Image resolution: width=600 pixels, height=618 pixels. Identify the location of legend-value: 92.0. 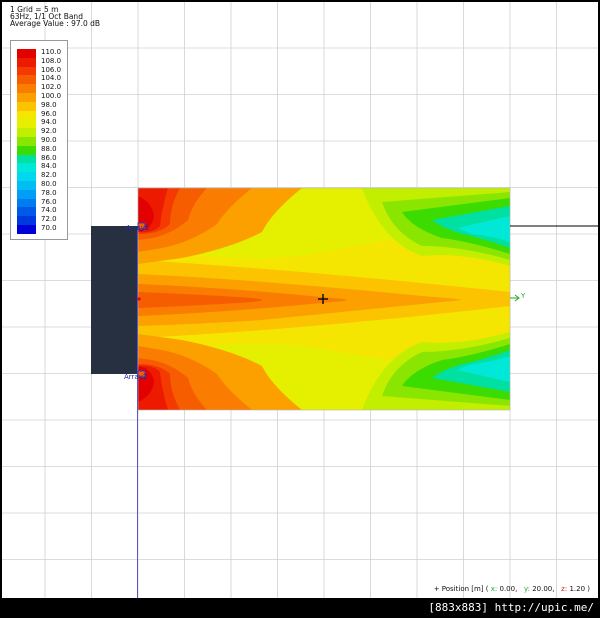
(49, 131).